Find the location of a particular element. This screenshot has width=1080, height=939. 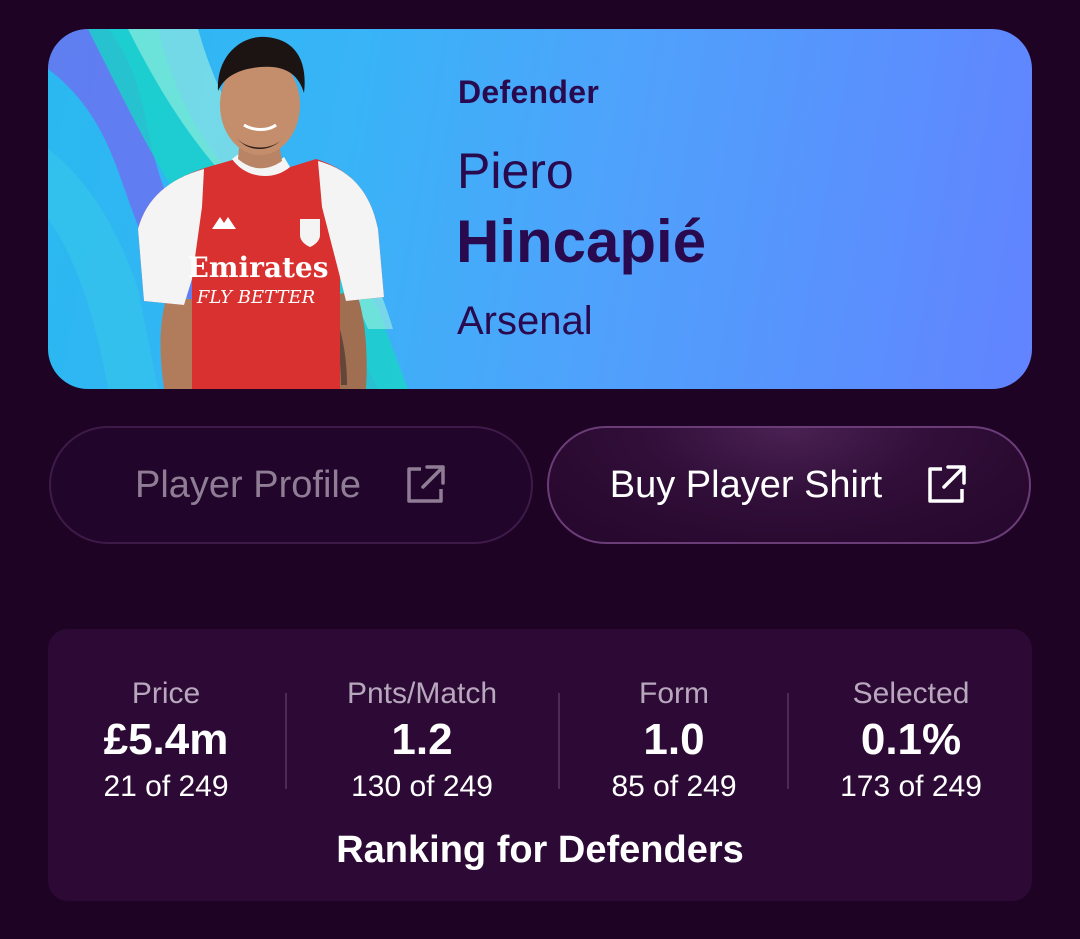

player-club: Arsenal is located at coordinates (525, 321).